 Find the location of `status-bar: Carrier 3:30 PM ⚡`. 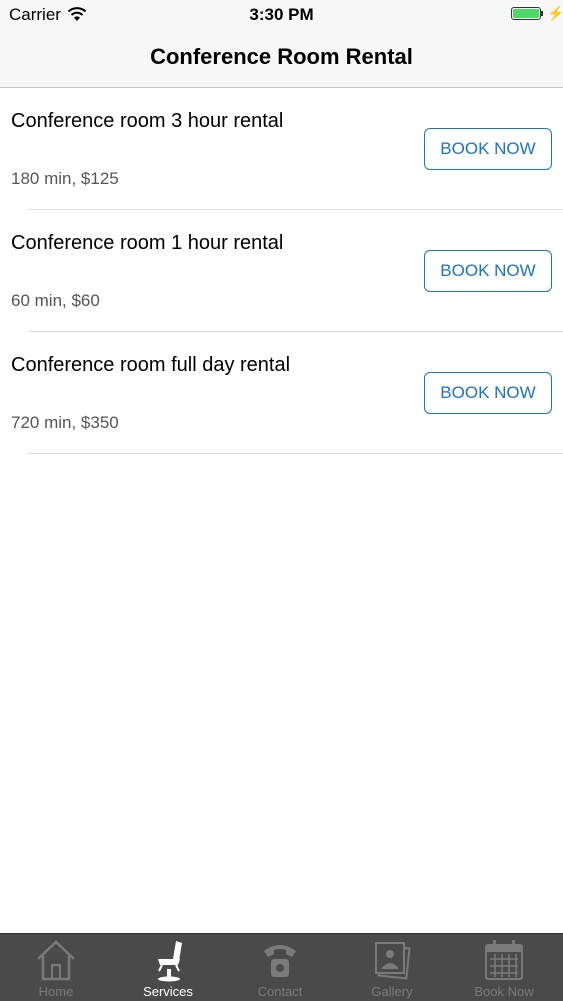

status-bar: Carrier 3:30 PM ⚡ is located at coordinates (281, 15).